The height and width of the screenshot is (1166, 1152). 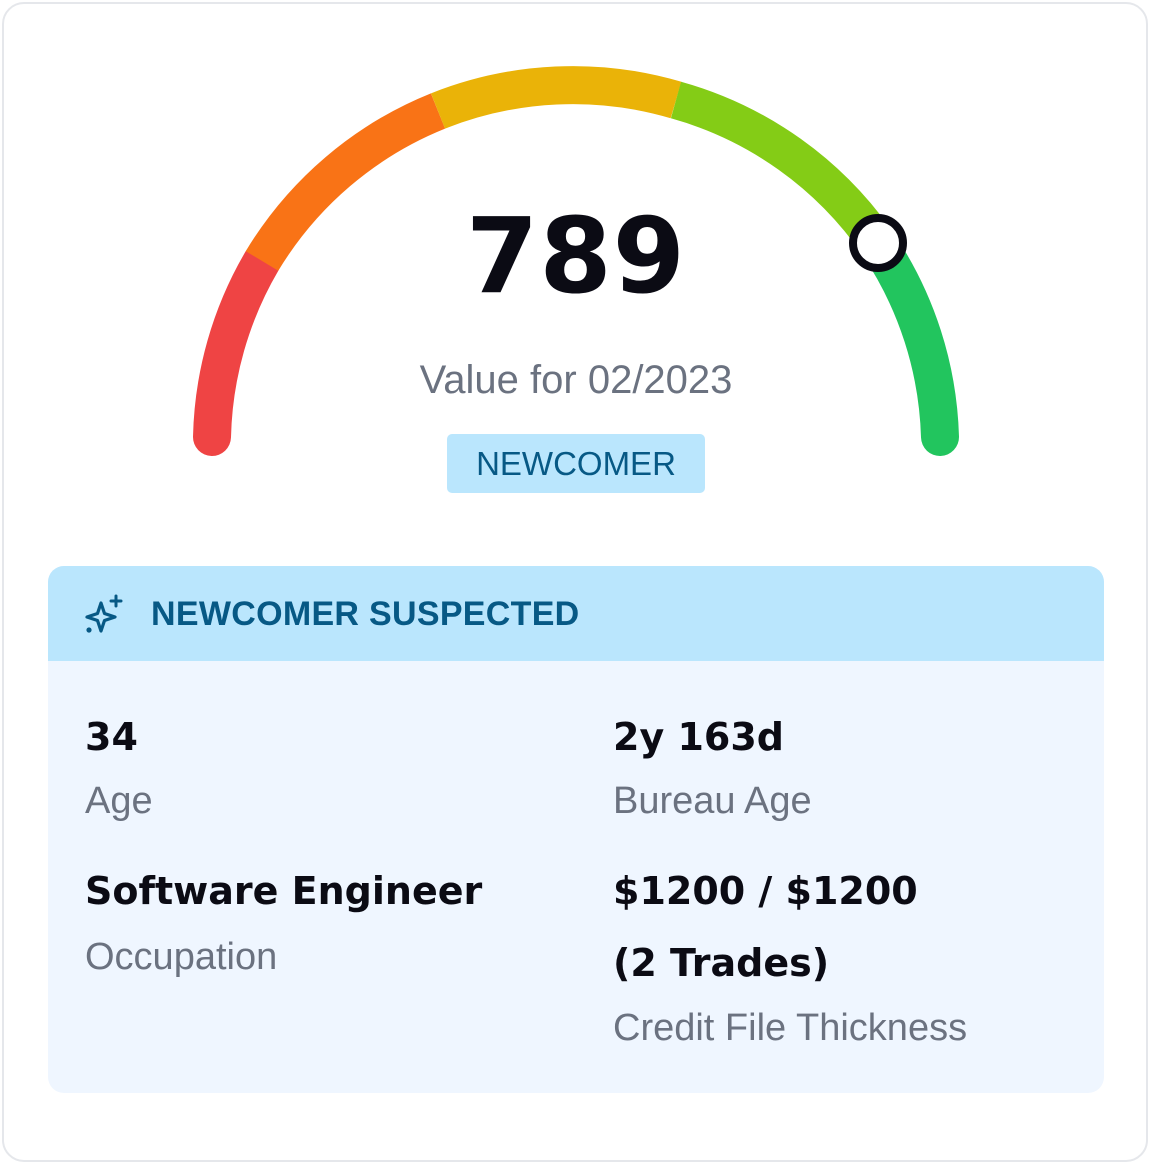 I want to click on sparkle-icon, so click(x=104, y=613).